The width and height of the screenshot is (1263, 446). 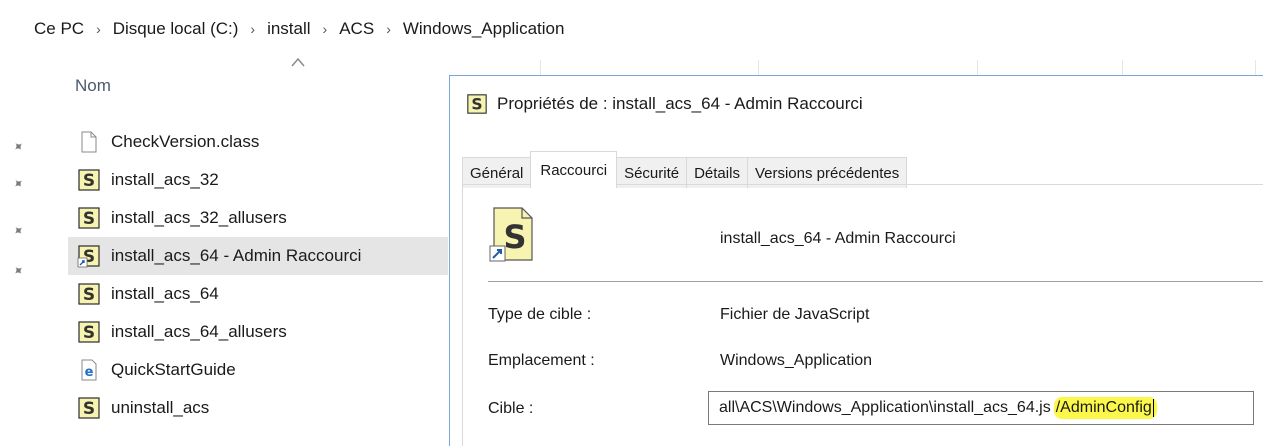 What do you see at coordinates (795, 314) in the screenshot?
I see `target-type-value: Fichier de JavaScript` at bounding box center [795, 314].